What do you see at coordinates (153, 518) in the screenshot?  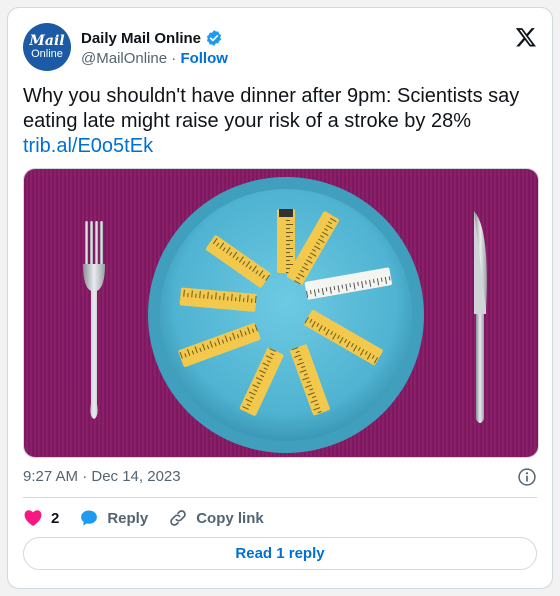 I see `action-bar: 2 Reply Copy link` at bounding box center [153, 518].